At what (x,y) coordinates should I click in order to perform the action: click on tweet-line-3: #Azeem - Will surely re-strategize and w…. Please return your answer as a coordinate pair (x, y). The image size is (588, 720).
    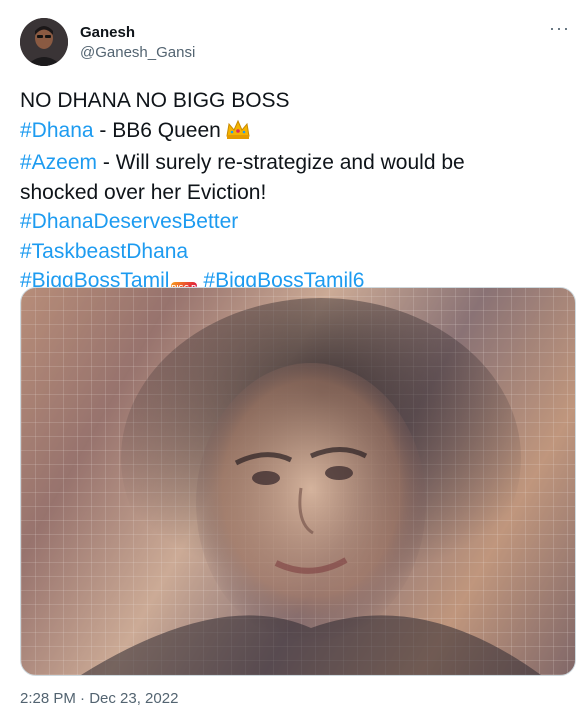
    Looking at the image, I should click on (295, 163).